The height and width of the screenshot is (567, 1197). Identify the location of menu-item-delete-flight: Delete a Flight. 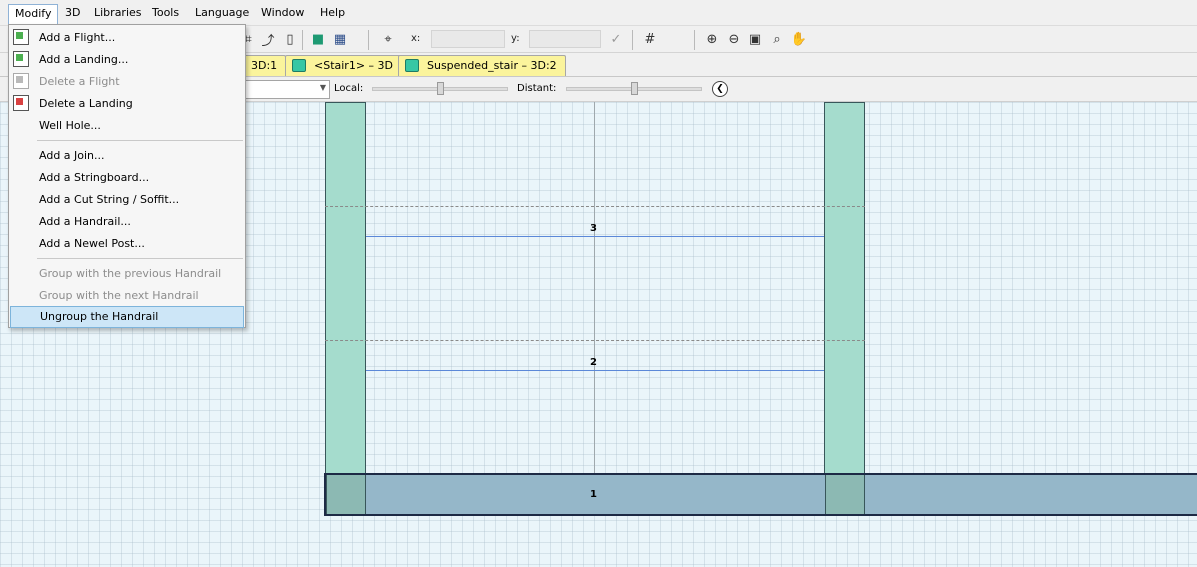
(127, 82).